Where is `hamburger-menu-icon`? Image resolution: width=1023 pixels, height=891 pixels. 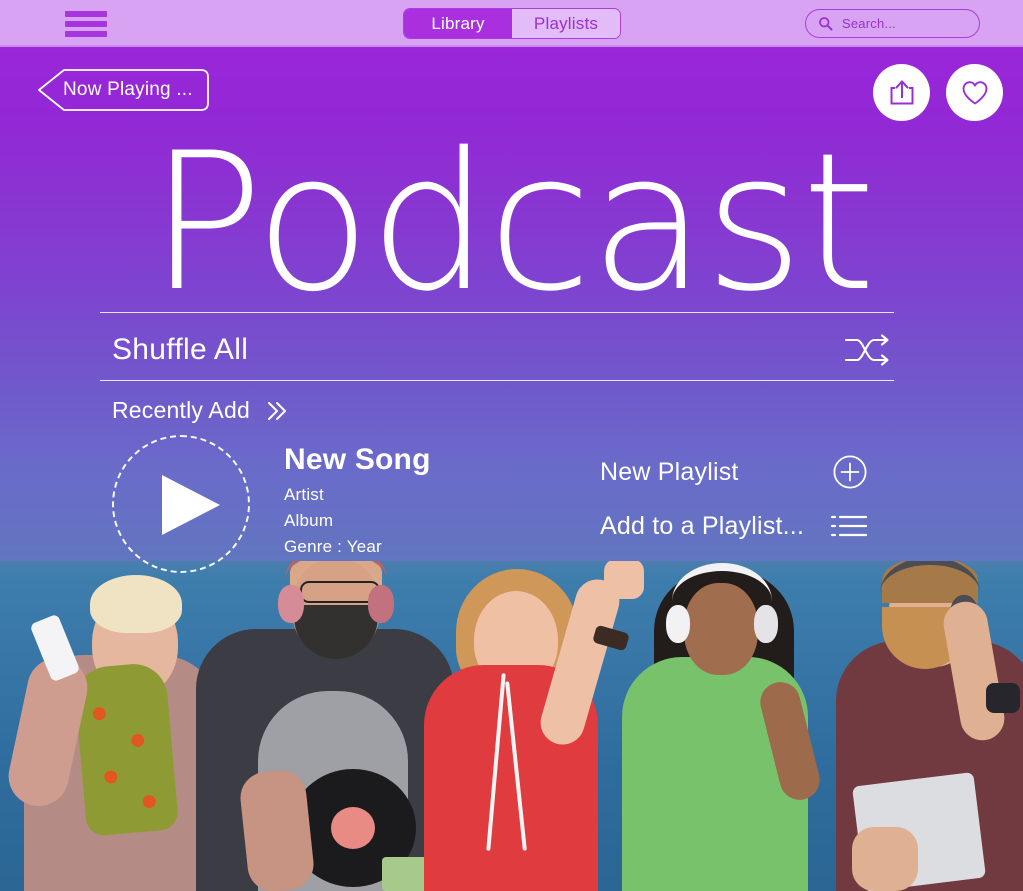 hamburger-menu-icon is located at coordinates (86, 24).